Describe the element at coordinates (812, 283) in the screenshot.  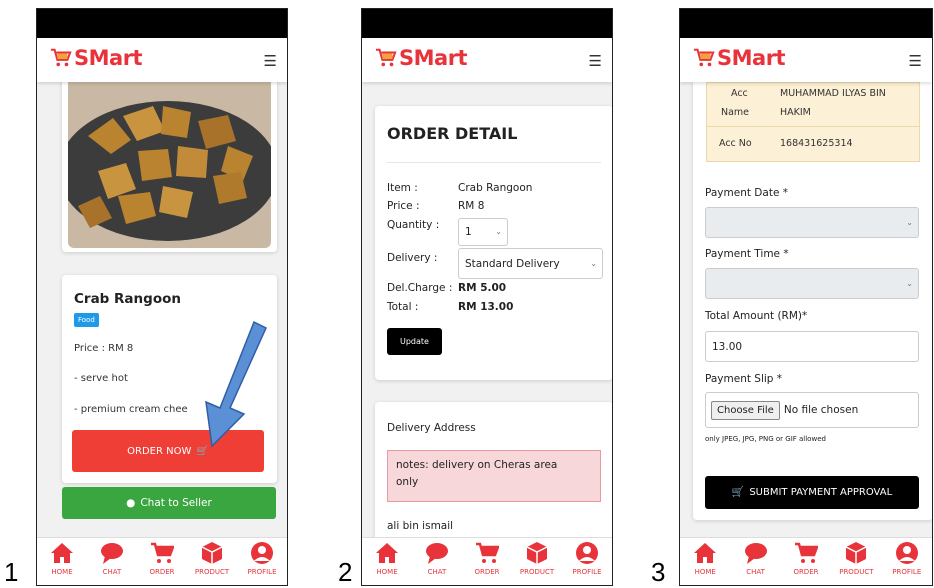
I see `payment-time-select: ⌄` at that location.